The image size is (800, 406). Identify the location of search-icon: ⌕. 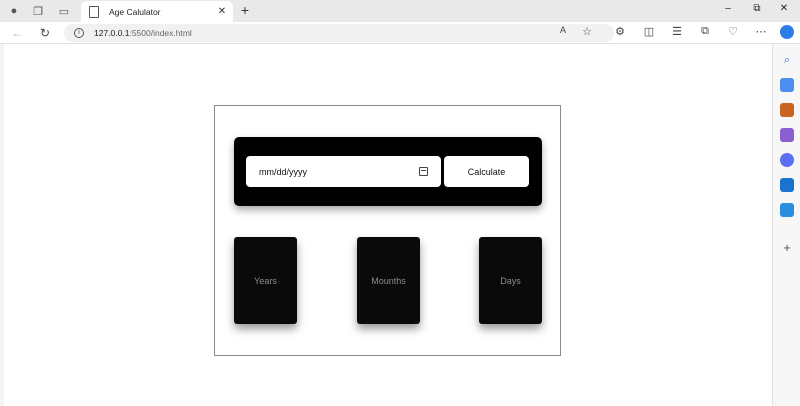
(787, 60).